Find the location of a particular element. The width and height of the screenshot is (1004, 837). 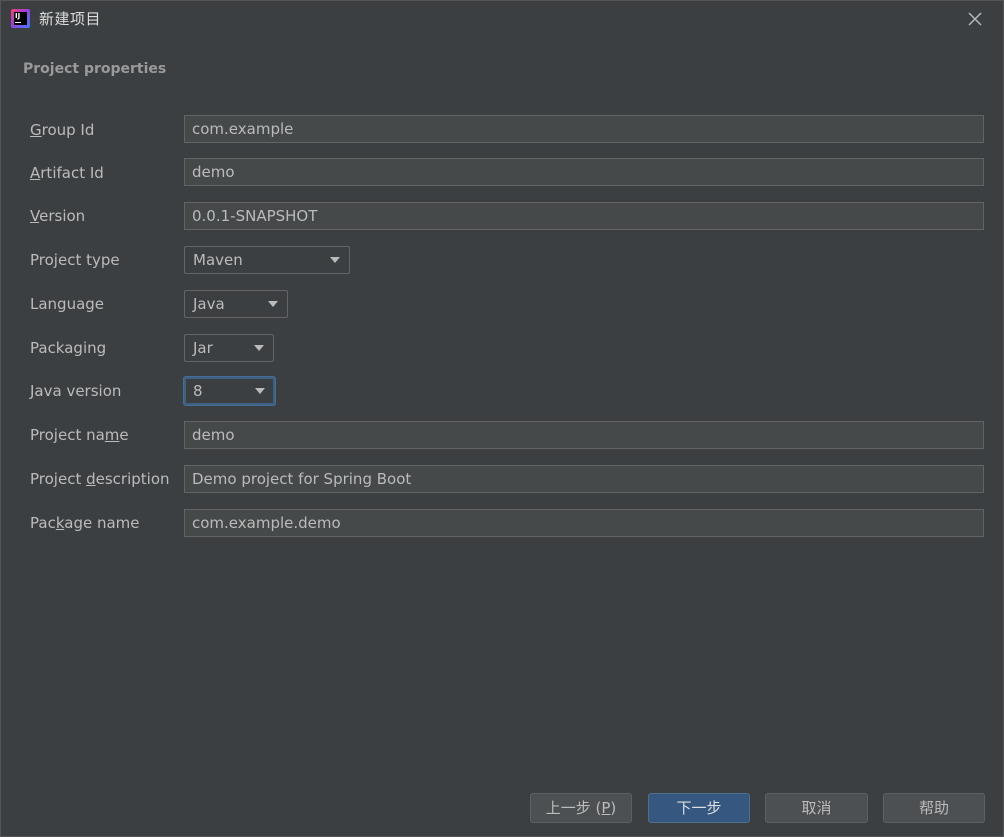

project-description-label-rest: escription is located at coordinates (132, 479).